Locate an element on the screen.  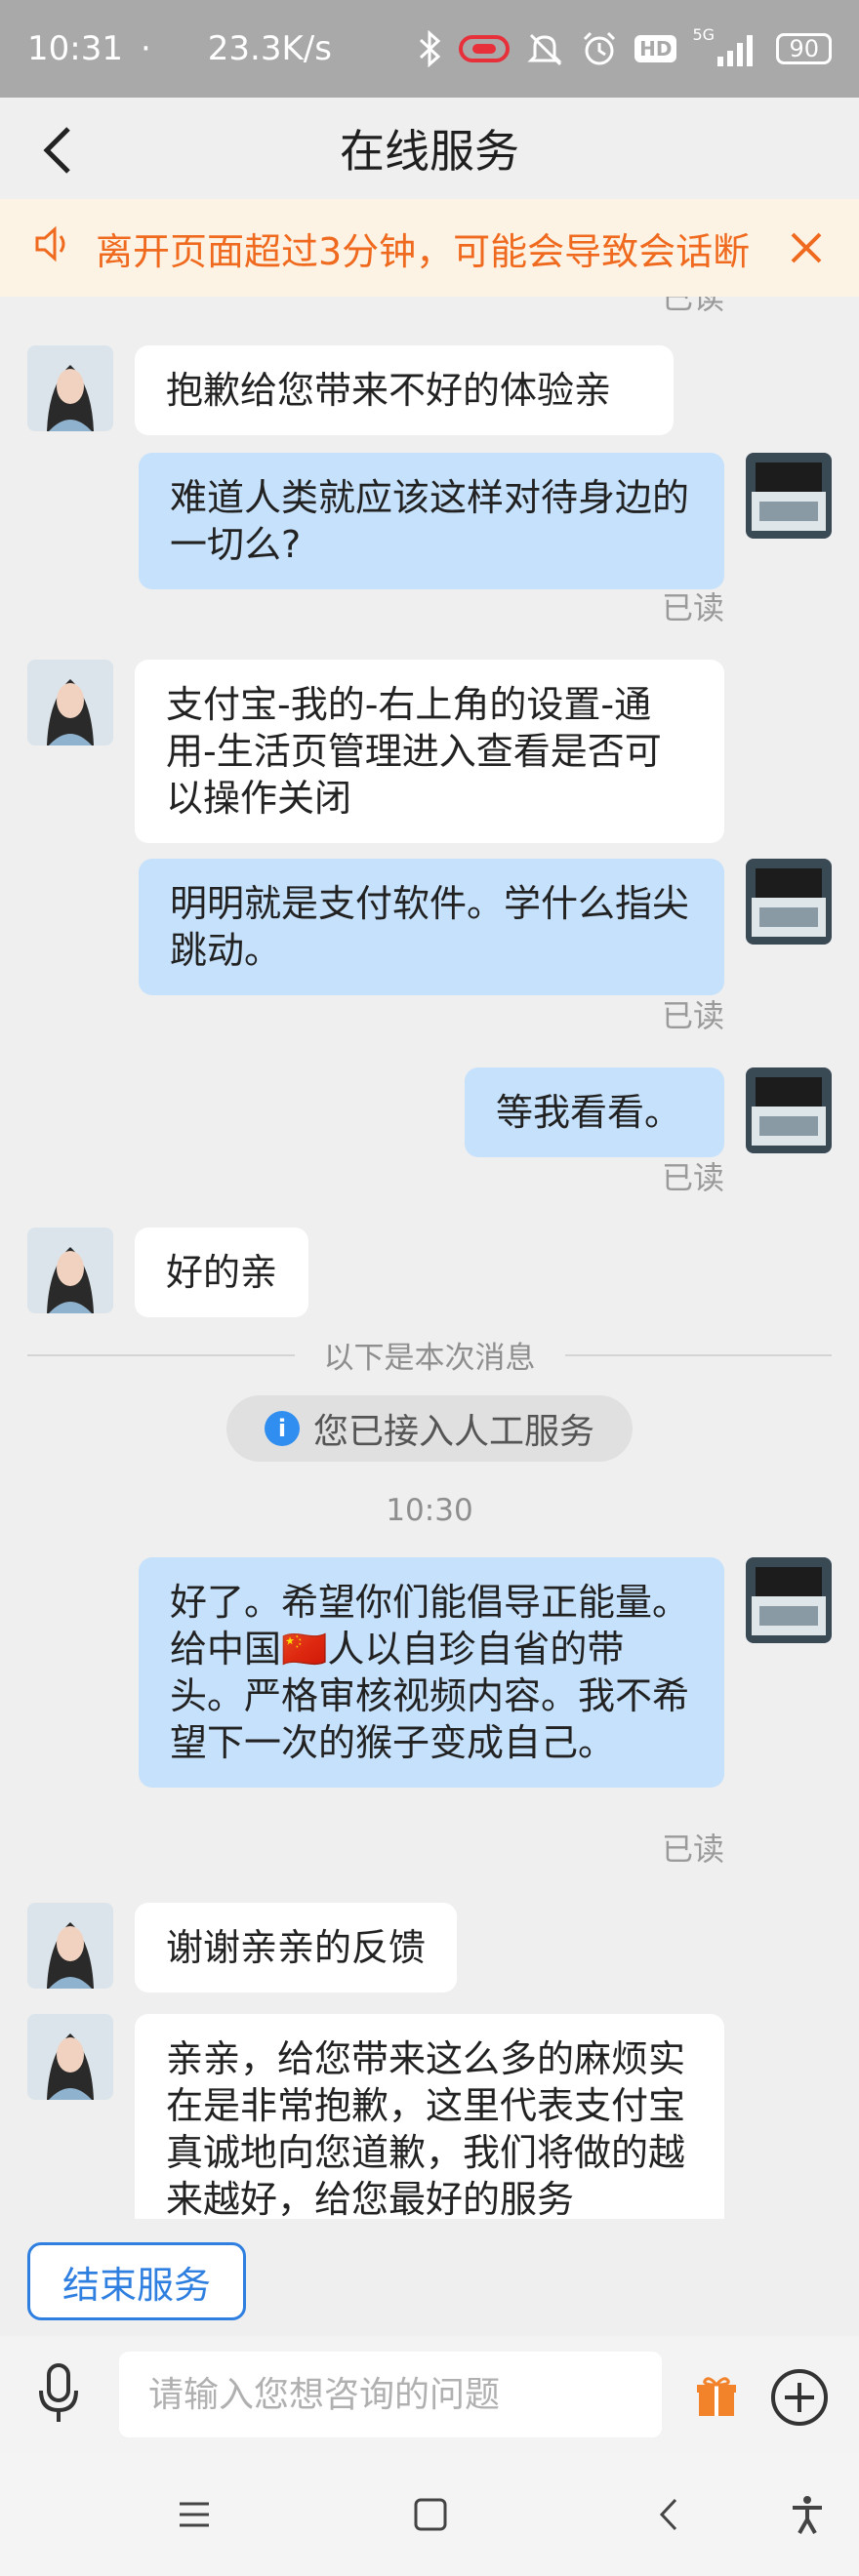
back-button is located at coordinates (59, 150).